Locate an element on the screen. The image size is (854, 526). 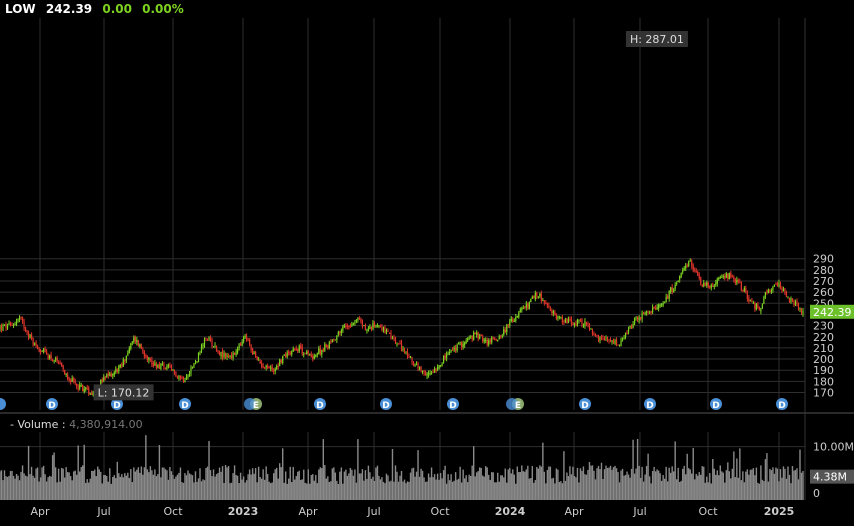
volume-tick-label: 10.00M is located at coordinates (833, 447).